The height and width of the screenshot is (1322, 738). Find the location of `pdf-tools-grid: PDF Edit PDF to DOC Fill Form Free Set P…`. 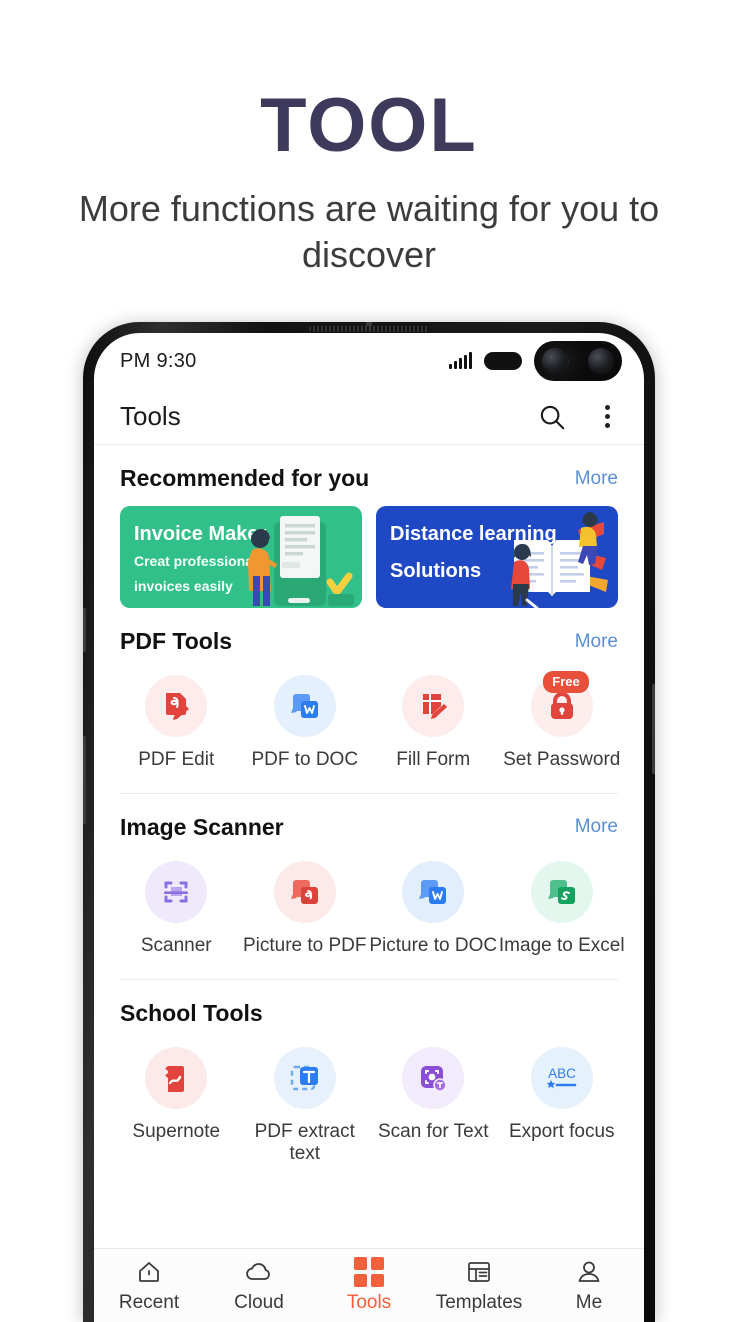

pdf-tools-grid: PDF Edit PDF to DOC Fill Form Free Set P… is located at coordinates (369, 713).